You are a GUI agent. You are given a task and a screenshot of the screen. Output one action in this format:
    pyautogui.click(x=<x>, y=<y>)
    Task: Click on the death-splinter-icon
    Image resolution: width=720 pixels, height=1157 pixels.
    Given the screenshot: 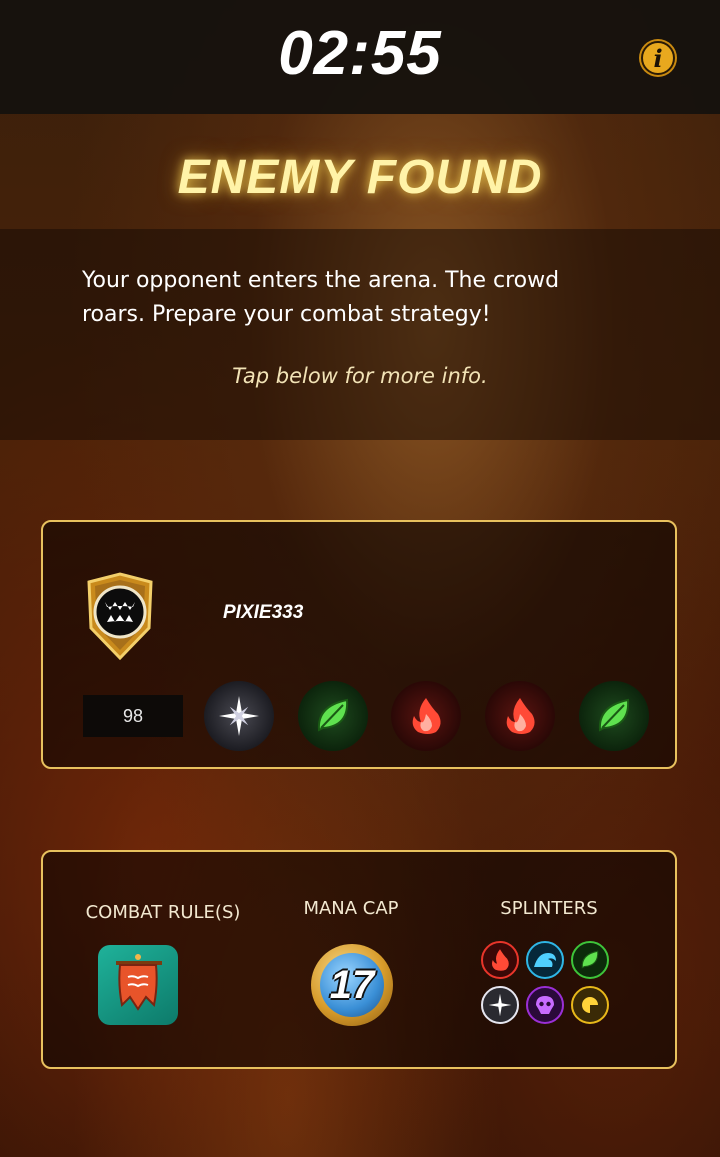 What is the action you would take?
    pyautogui.click(x=545, y=1005)
    